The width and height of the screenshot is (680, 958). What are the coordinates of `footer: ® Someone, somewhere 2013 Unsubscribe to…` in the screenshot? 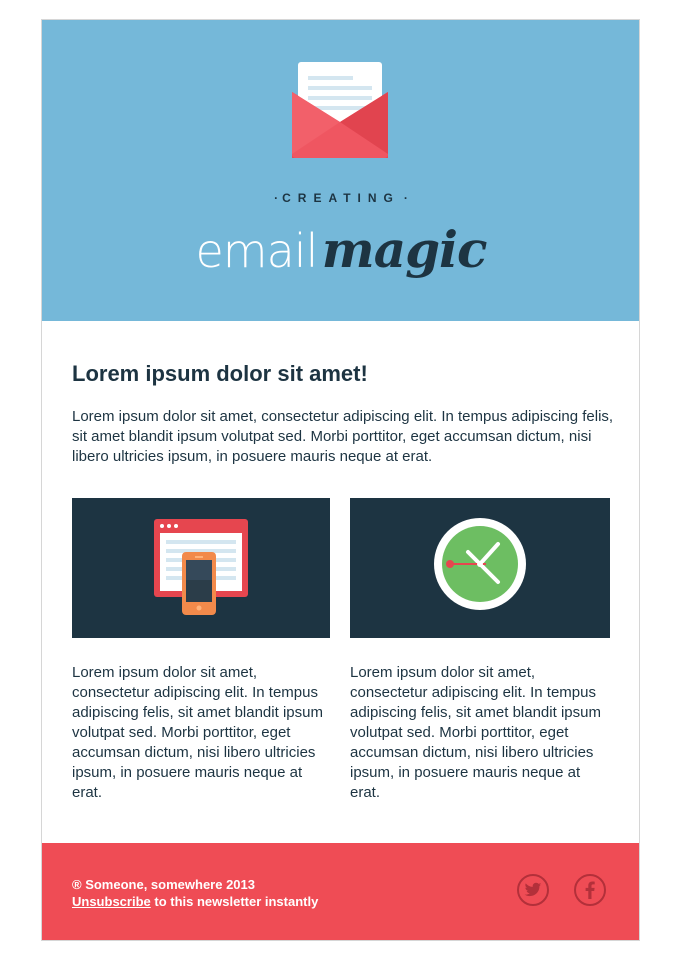 It's located at (340, 891).